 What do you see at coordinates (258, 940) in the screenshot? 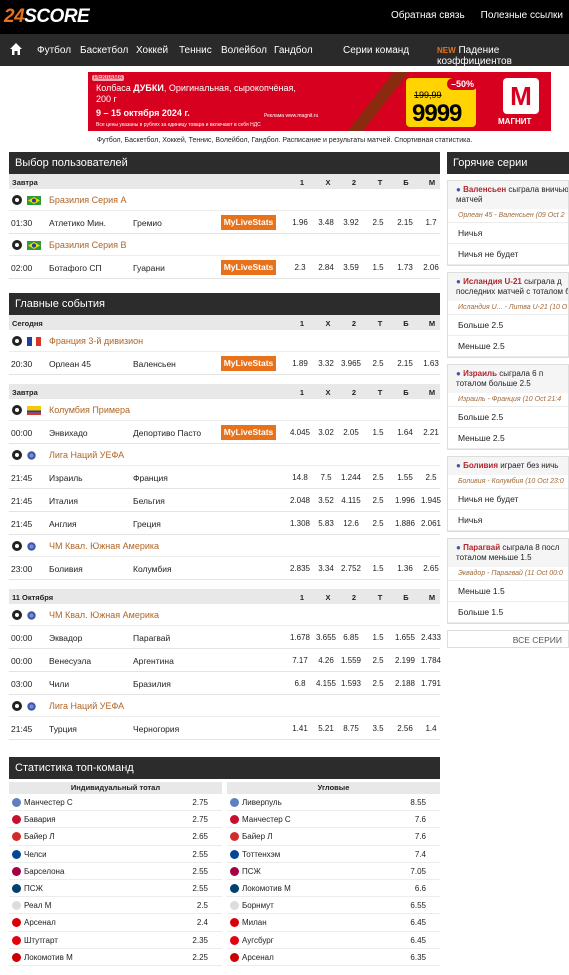
I see `team-name: Аугсбург` at bounding box center [258, 940].